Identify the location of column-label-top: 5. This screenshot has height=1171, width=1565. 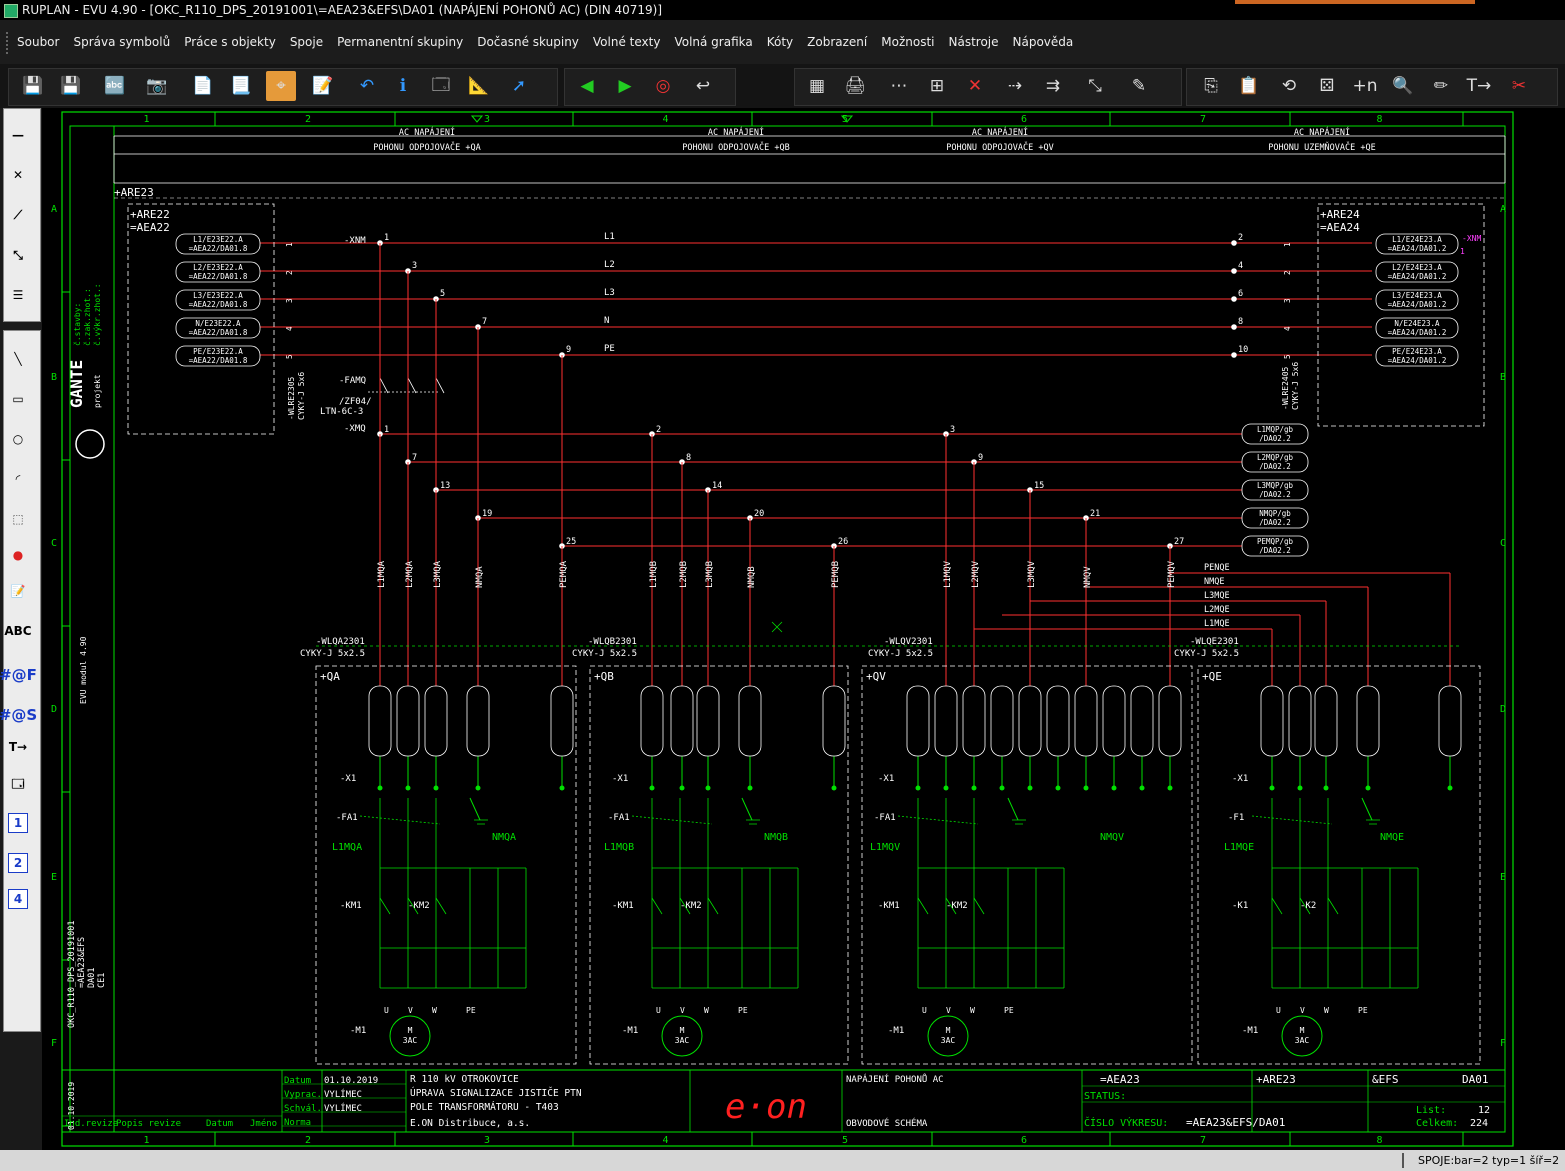
(845, 119).